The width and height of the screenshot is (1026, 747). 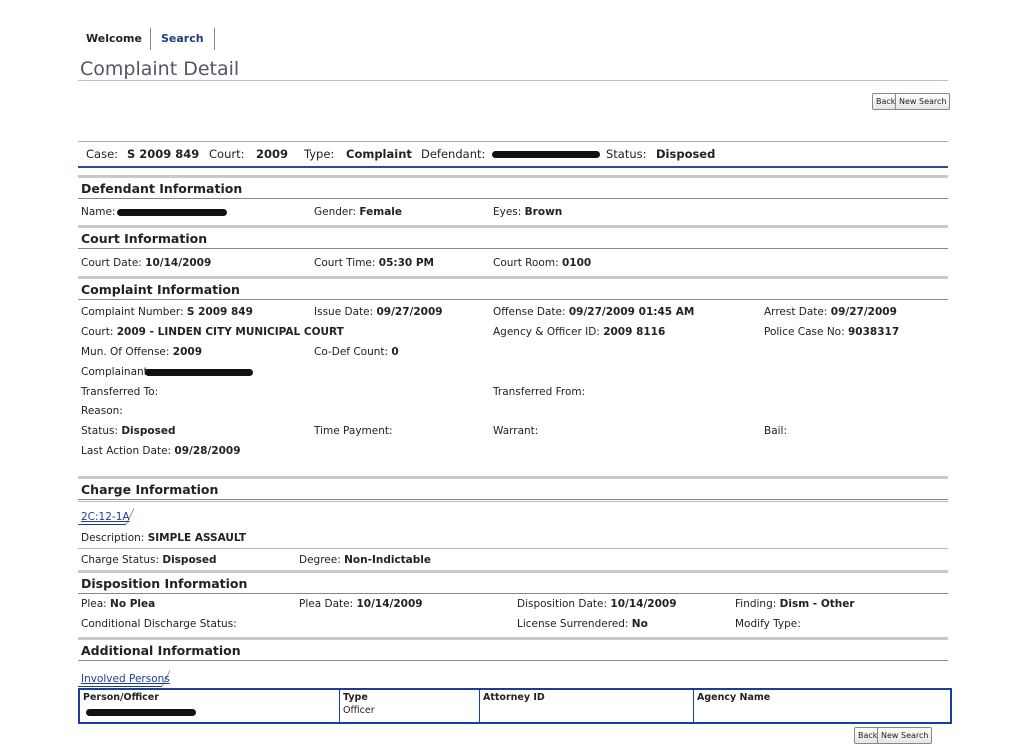 What do you see at coordinates (116, 372) in the screenshot?
I see `complainant-field: Complainant:` at bounding box center [116, 372].